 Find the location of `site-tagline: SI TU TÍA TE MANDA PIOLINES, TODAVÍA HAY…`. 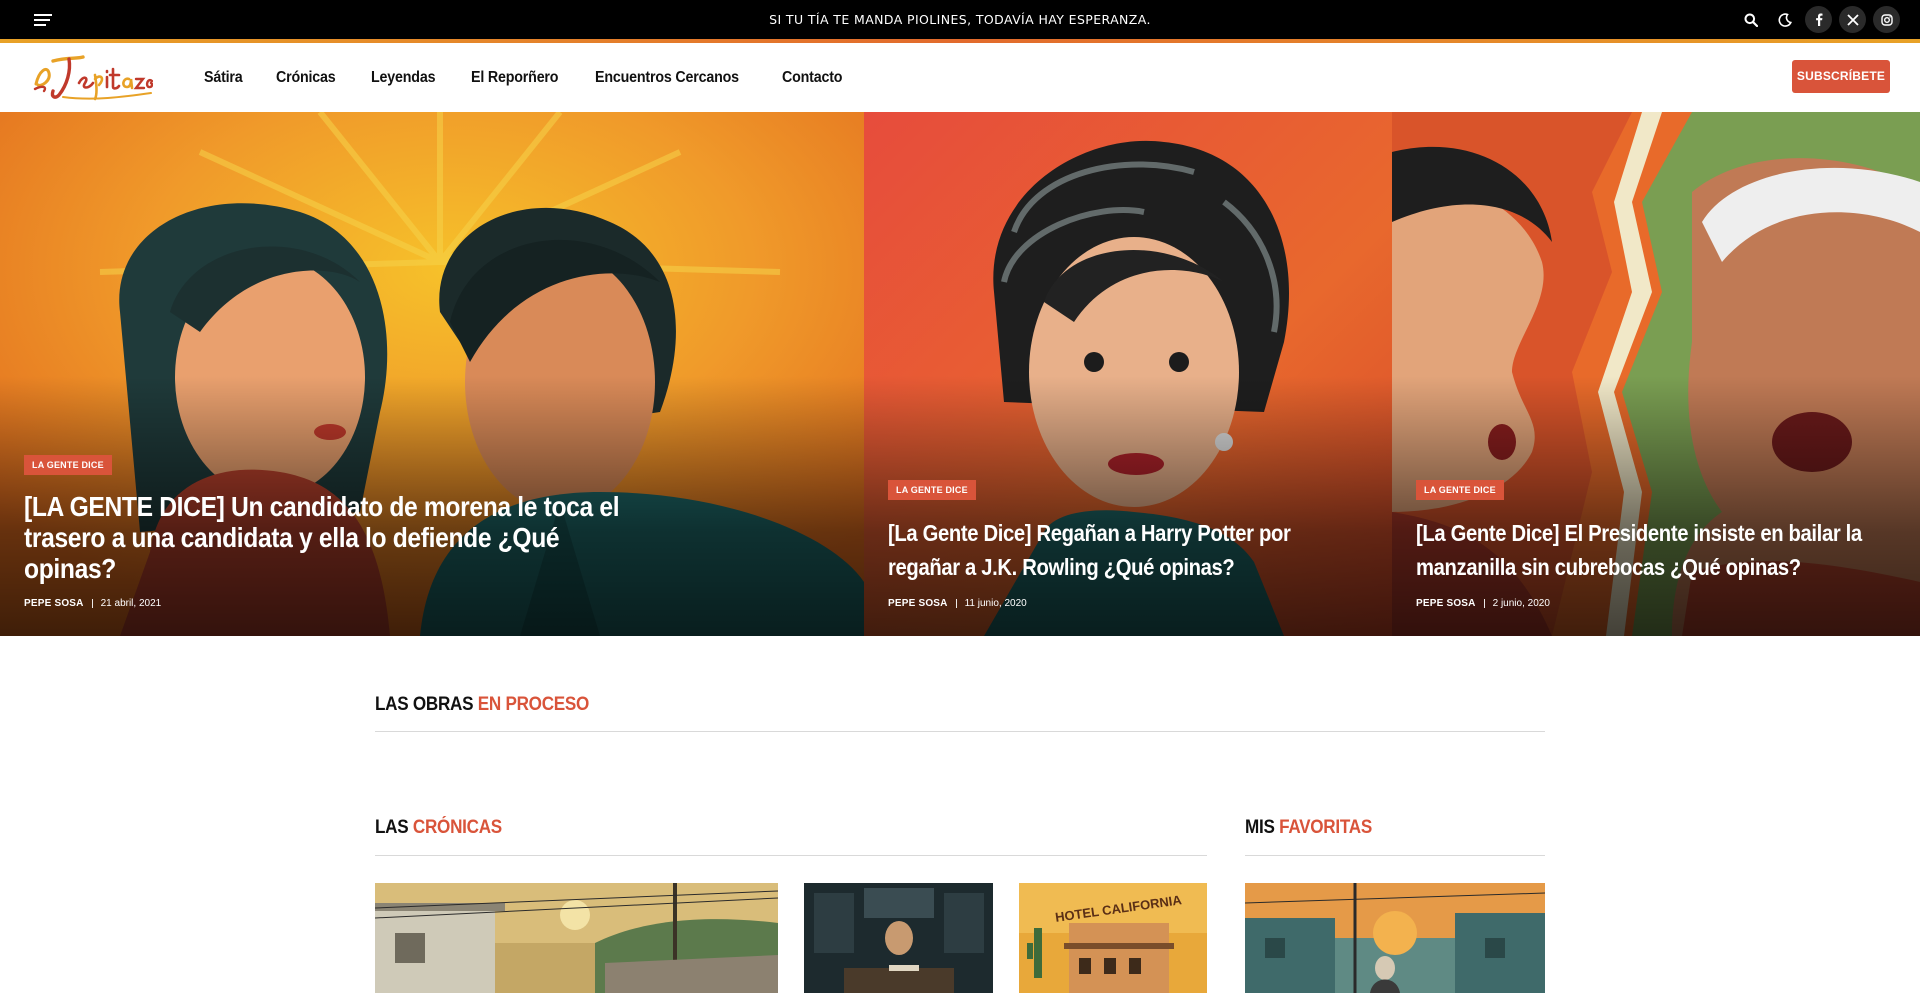

site-tagline: SI TU TÍA TE MANDA PIOLINES, TODAVÍA HAY… is located at coordinates (960, 19).